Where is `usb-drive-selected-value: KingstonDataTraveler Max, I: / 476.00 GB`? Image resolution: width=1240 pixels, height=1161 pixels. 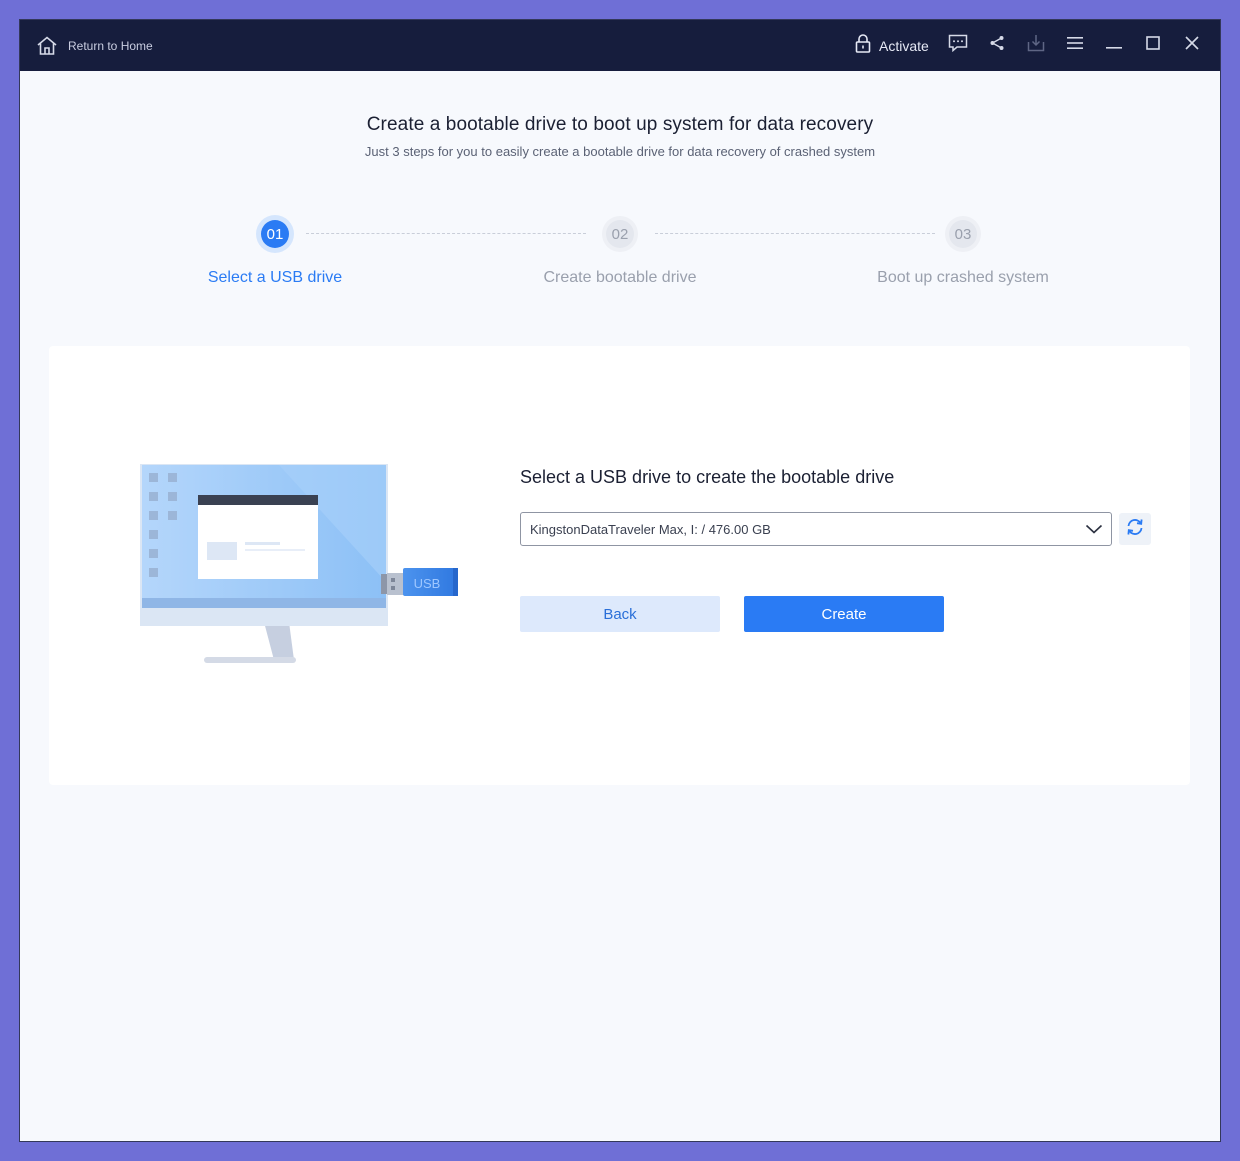 usb-drive-selected-value: KingstonDataTraveler Max, I: / 476.00 GB is located at coordinates (650, 529).